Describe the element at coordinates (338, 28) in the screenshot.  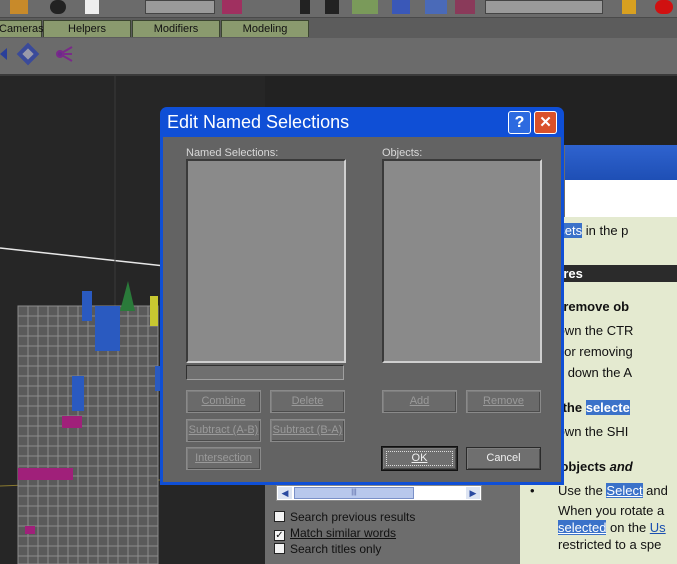
I see `command-tabs: Cameras Helpers Modifiers Modeling` at that location.